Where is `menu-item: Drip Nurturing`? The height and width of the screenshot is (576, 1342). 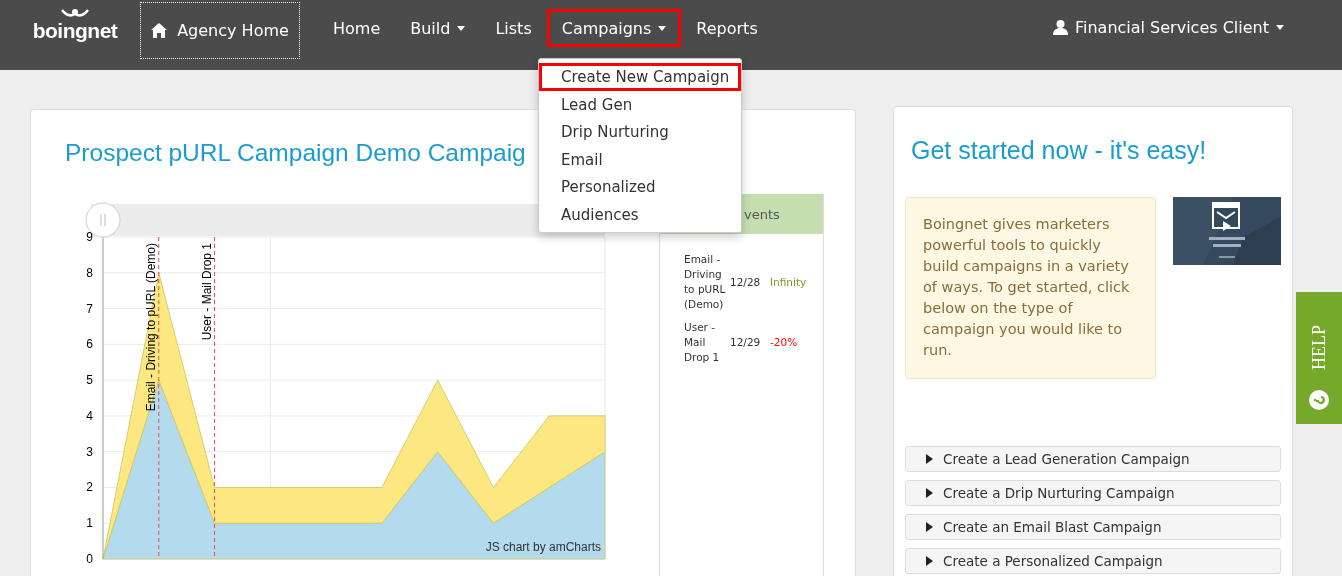
menu-item: Drip Nurturing is located at coordinates (640, 132).